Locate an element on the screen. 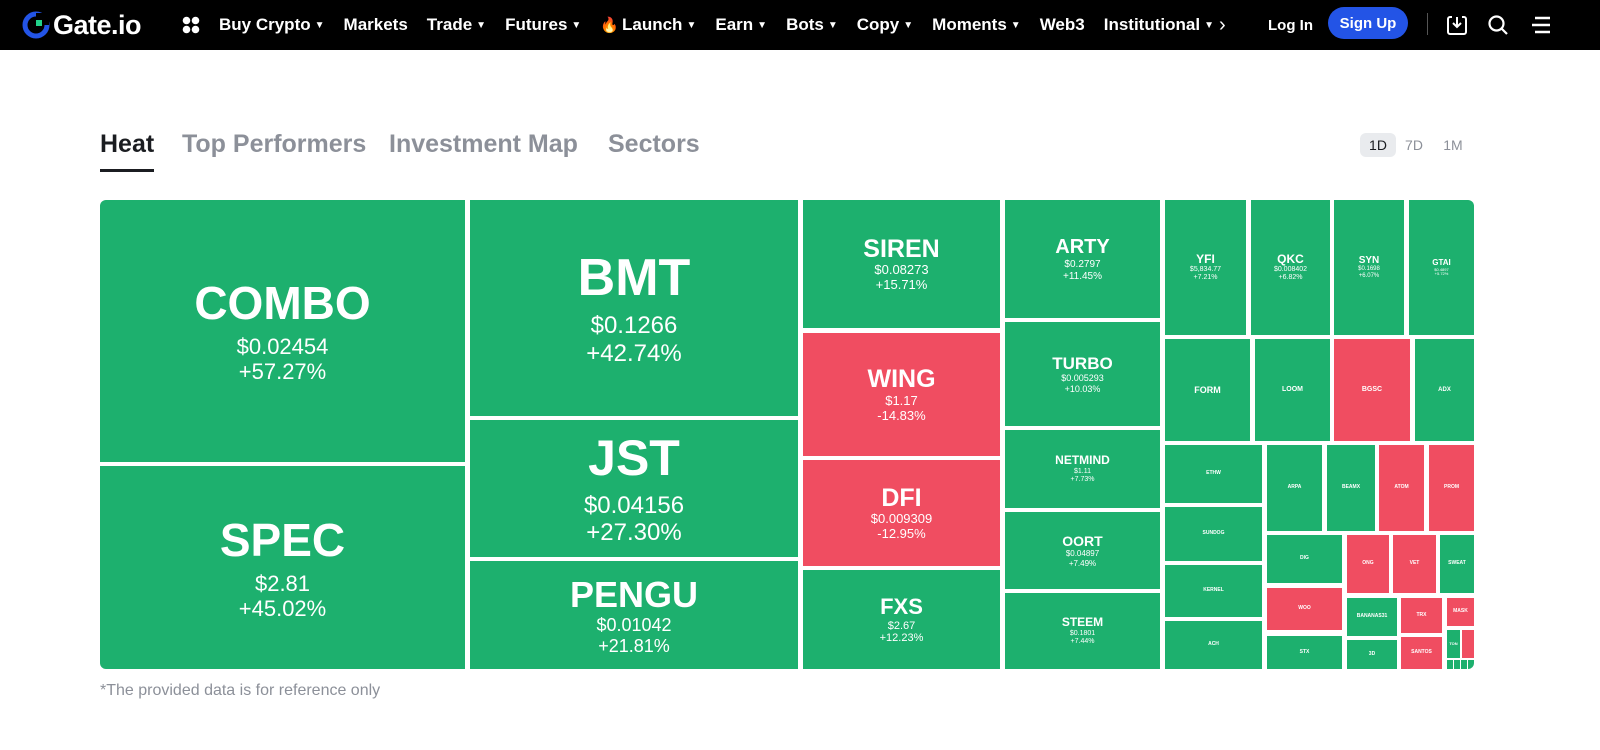 The image size is (1600, 750). heatmap-tile: KERNEL is located at coordinates (1213, 591).